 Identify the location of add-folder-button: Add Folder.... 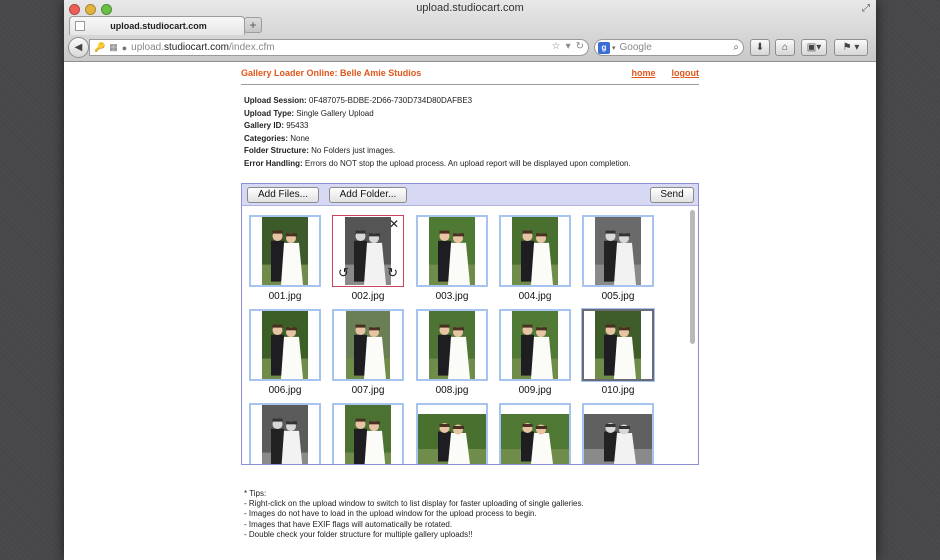
(368, 195).